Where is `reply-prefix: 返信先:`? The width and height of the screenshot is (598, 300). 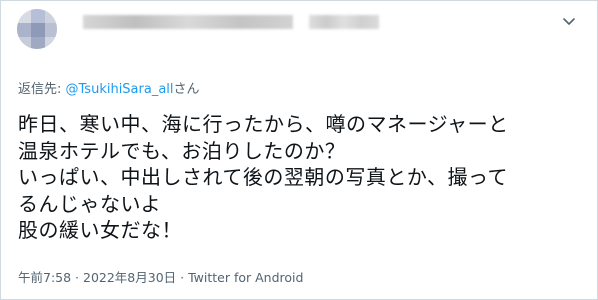
reply-prefix: 返信先: is located at coordinates (42, 89).